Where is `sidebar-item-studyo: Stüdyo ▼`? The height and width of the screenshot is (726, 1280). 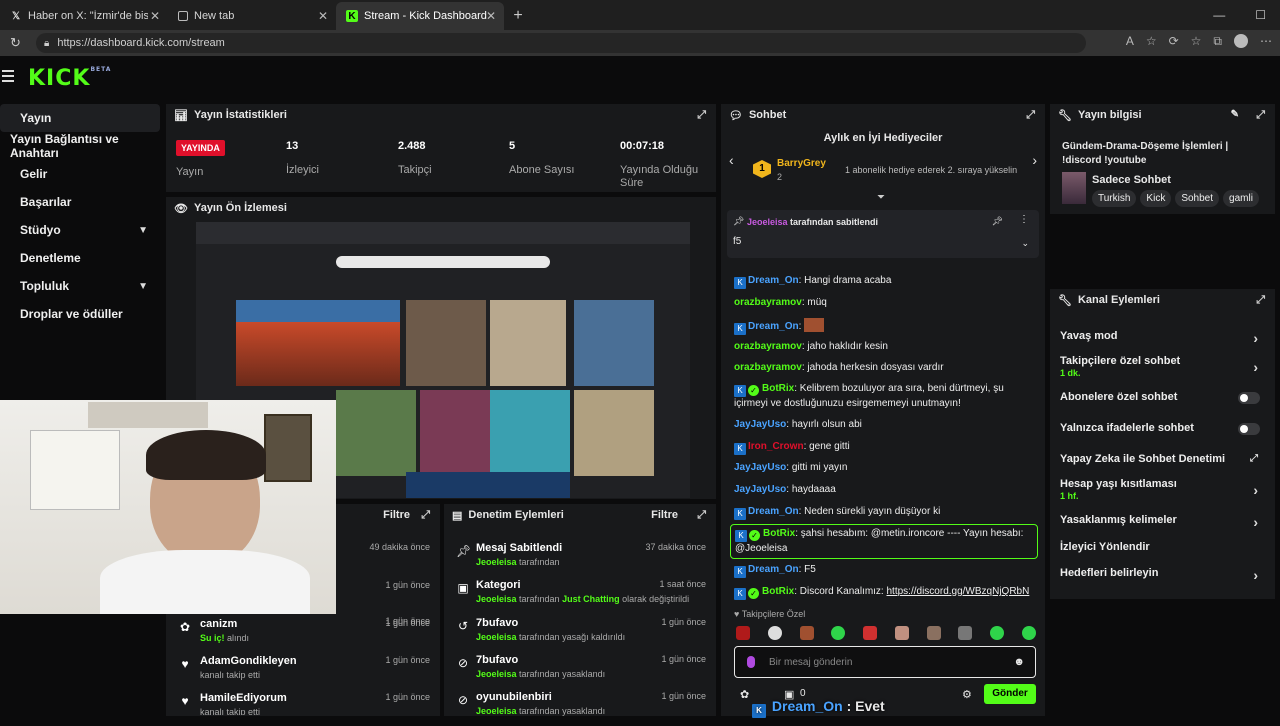 sidebar-item-studyo: Stüdyo ▼ is located at coordinates (80, 230).